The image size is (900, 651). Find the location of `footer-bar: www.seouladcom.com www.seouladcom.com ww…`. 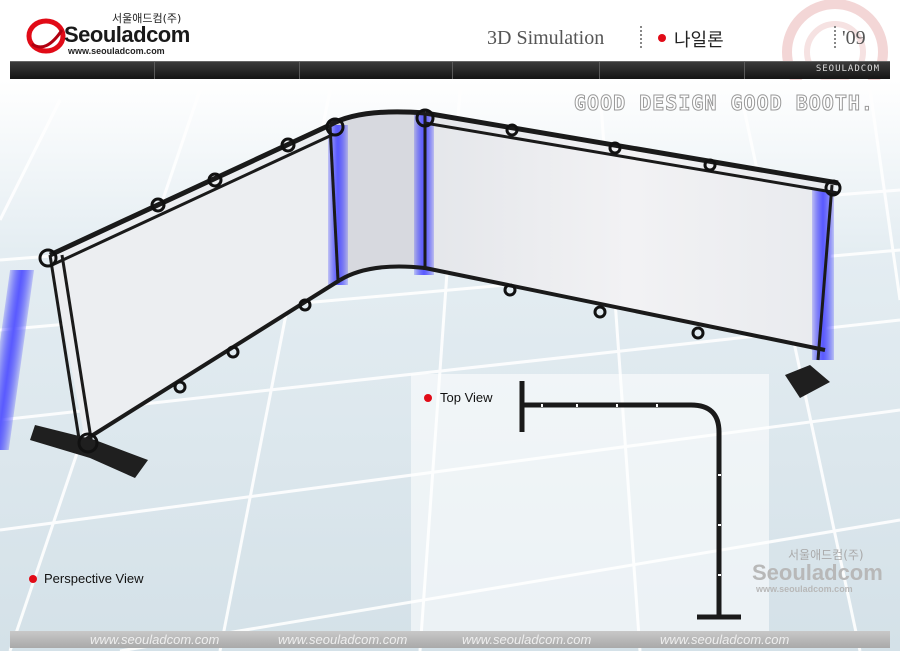

footer-bar: www.seouladcom.com www.seouladcom.com ww… is located at coordinates (450, 639).